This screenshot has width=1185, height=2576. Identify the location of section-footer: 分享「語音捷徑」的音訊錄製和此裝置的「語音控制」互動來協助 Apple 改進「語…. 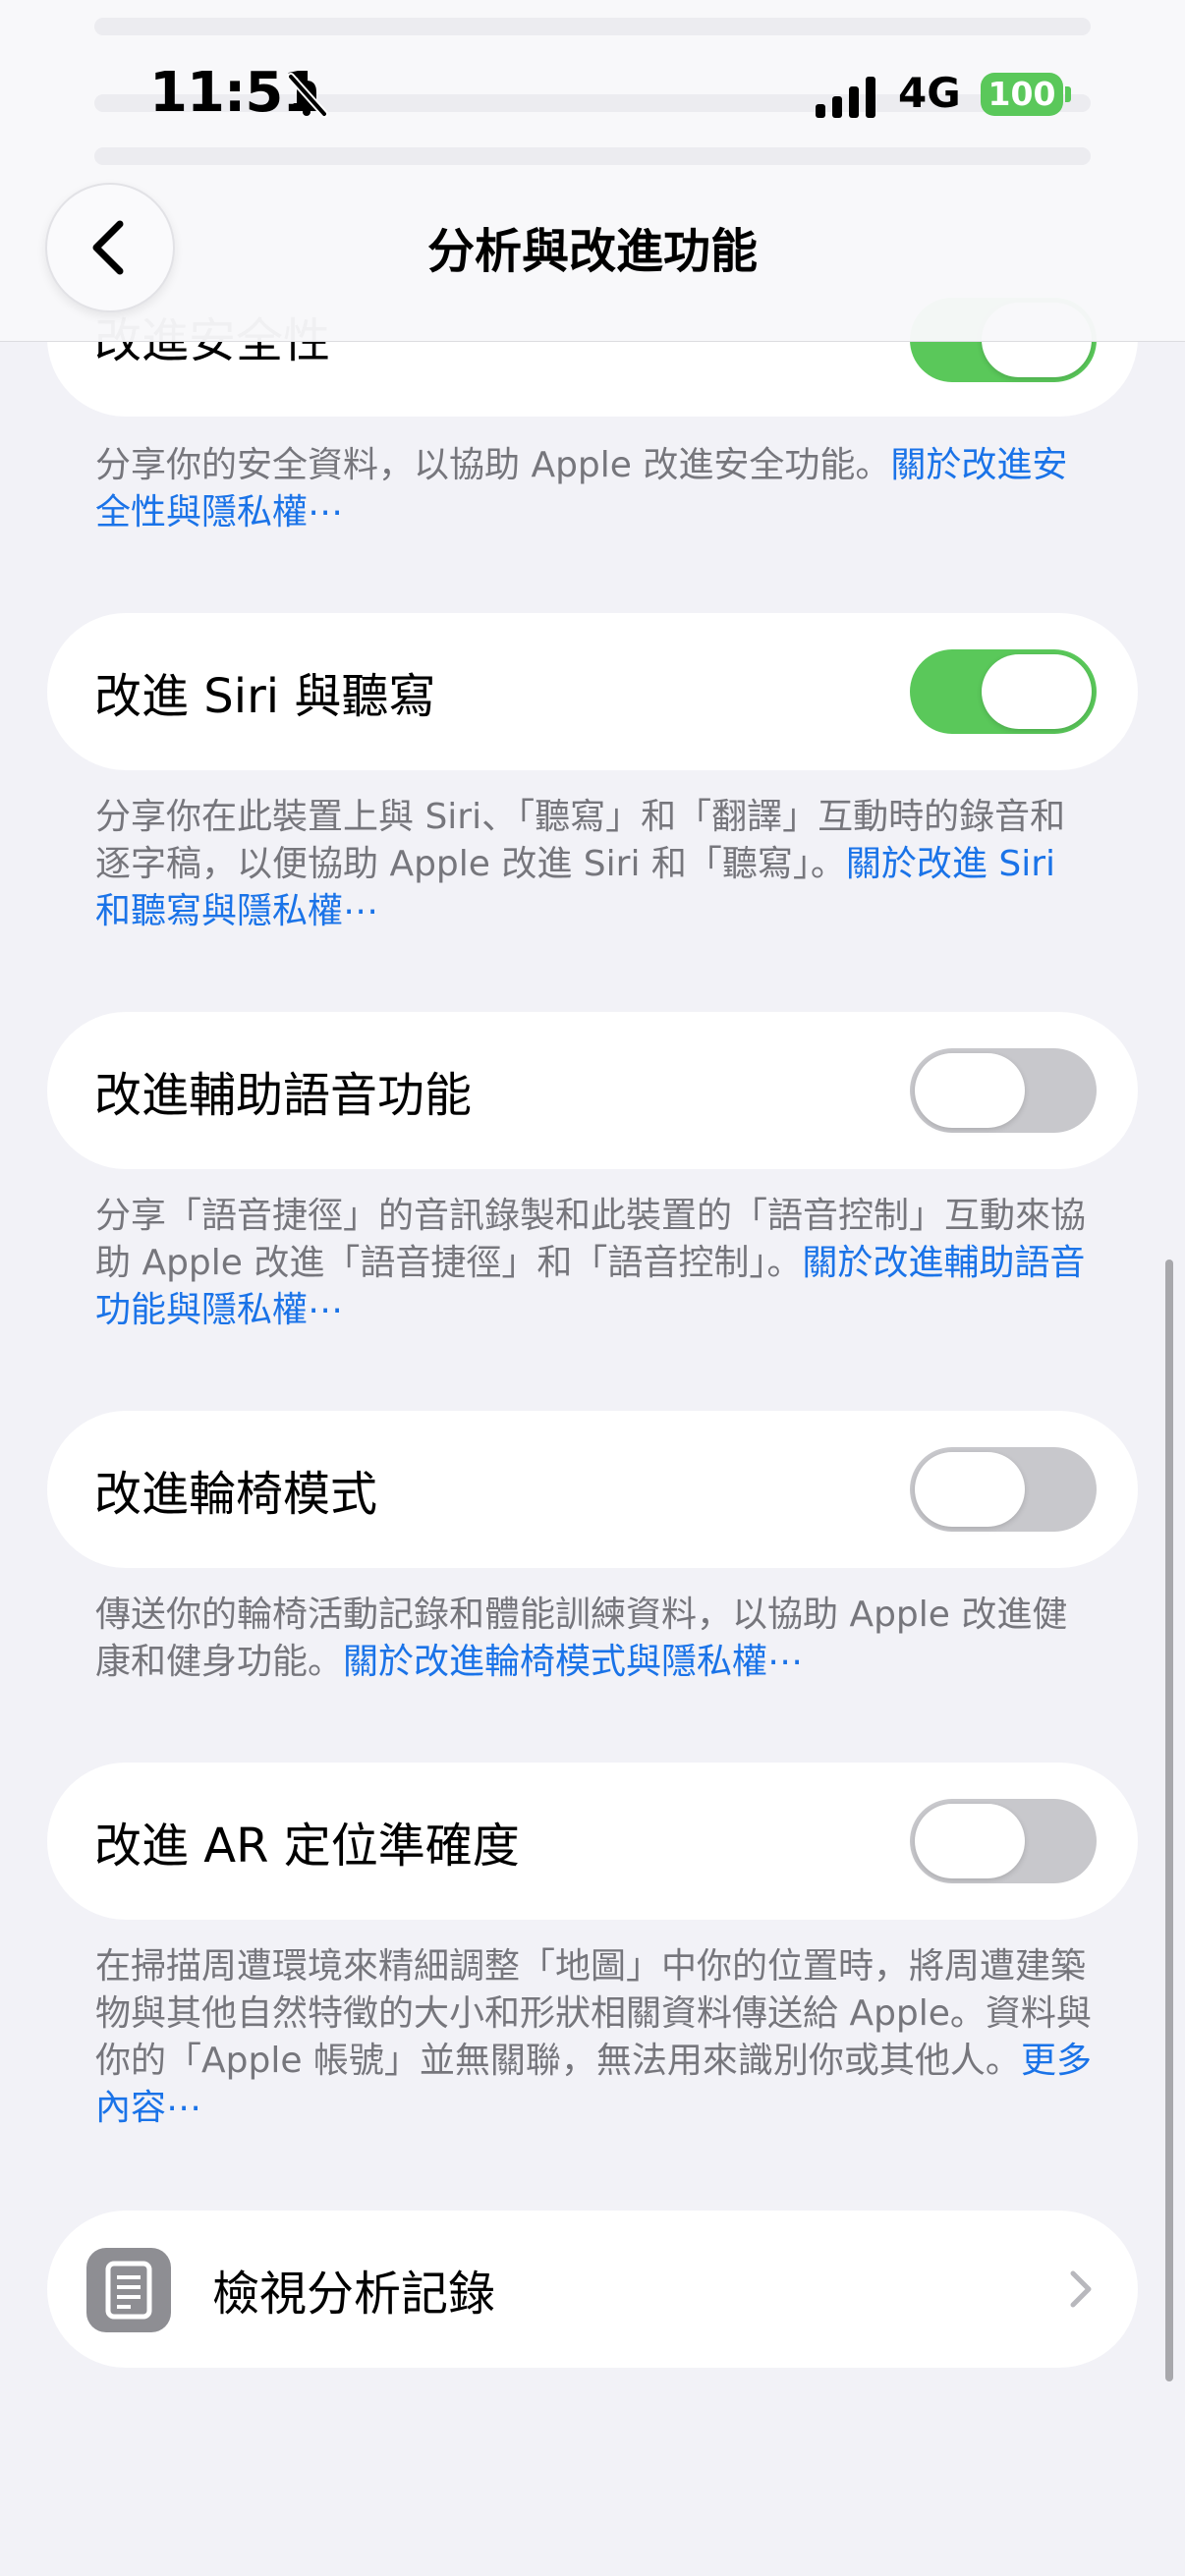
(596, 1263).